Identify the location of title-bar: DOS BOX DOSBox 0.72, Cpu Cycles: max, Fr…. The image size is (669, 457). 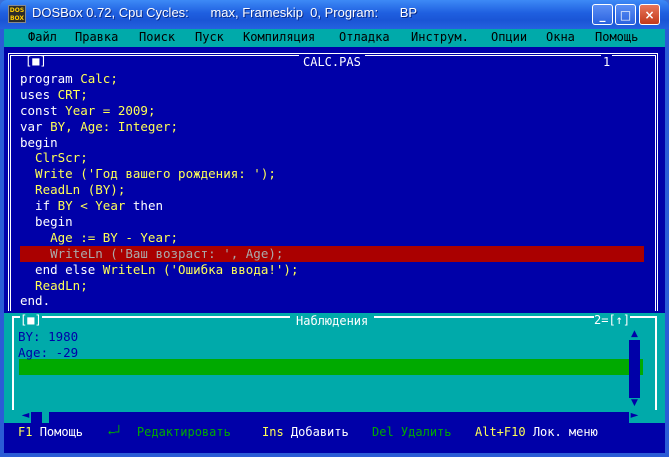
(334, 14).